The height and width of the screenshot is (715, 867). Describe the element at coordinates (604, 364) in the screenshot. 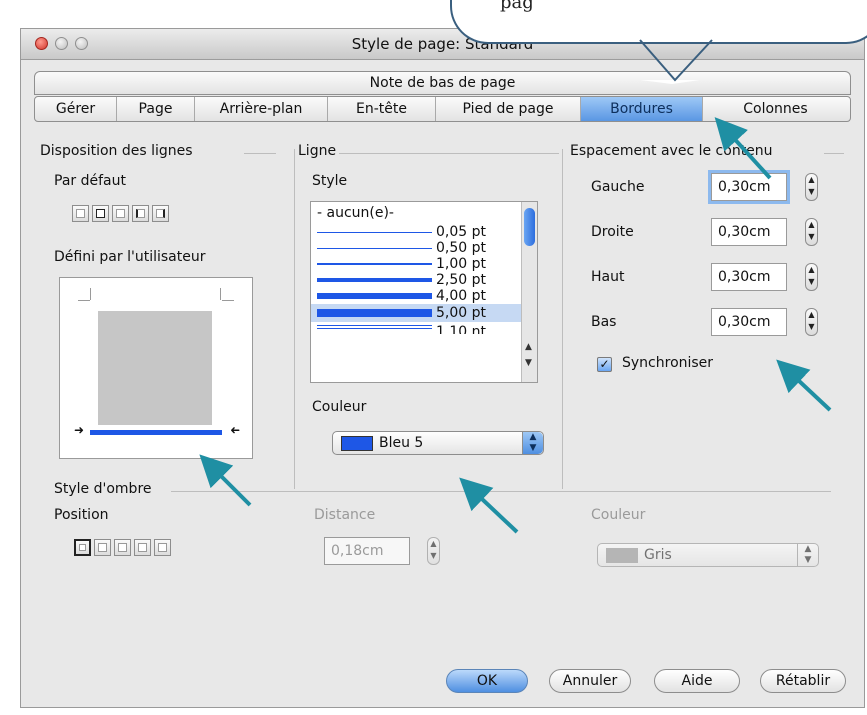

I see `synchronize-checkbox: ✓` at that location.